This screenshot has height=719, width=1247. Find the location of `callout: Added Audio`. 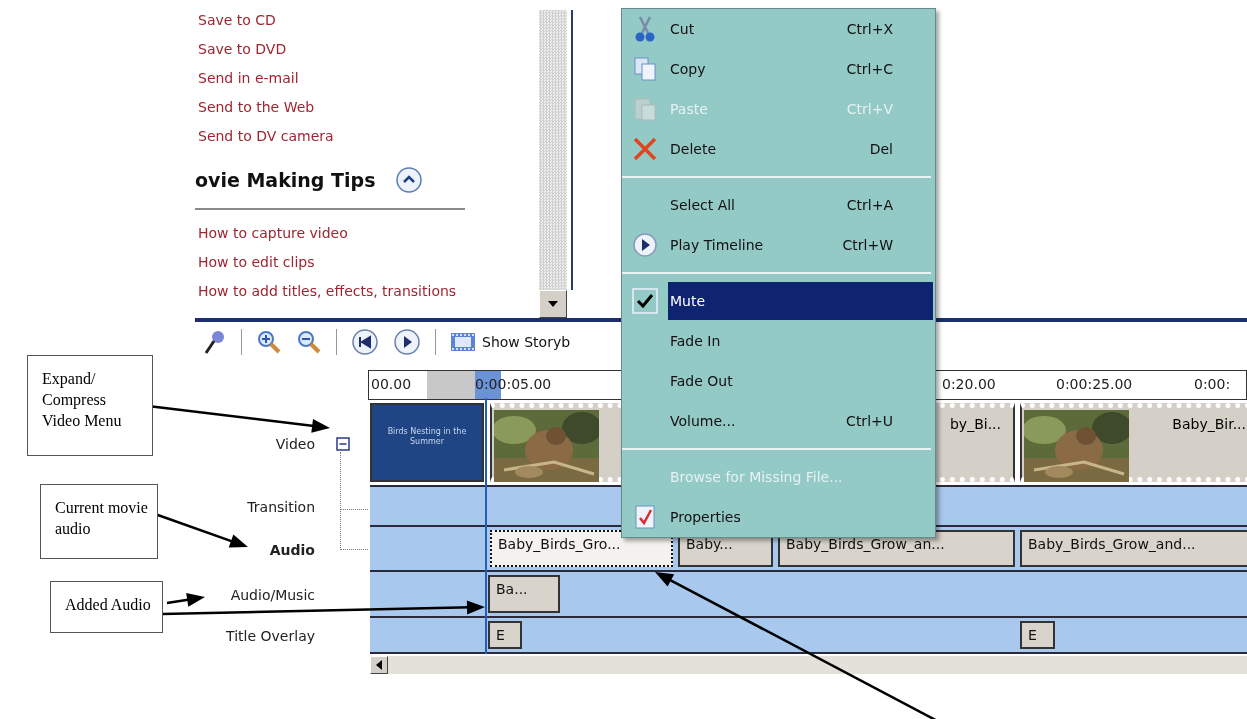

callout: Added Audio is located at coordinates (106, 607).